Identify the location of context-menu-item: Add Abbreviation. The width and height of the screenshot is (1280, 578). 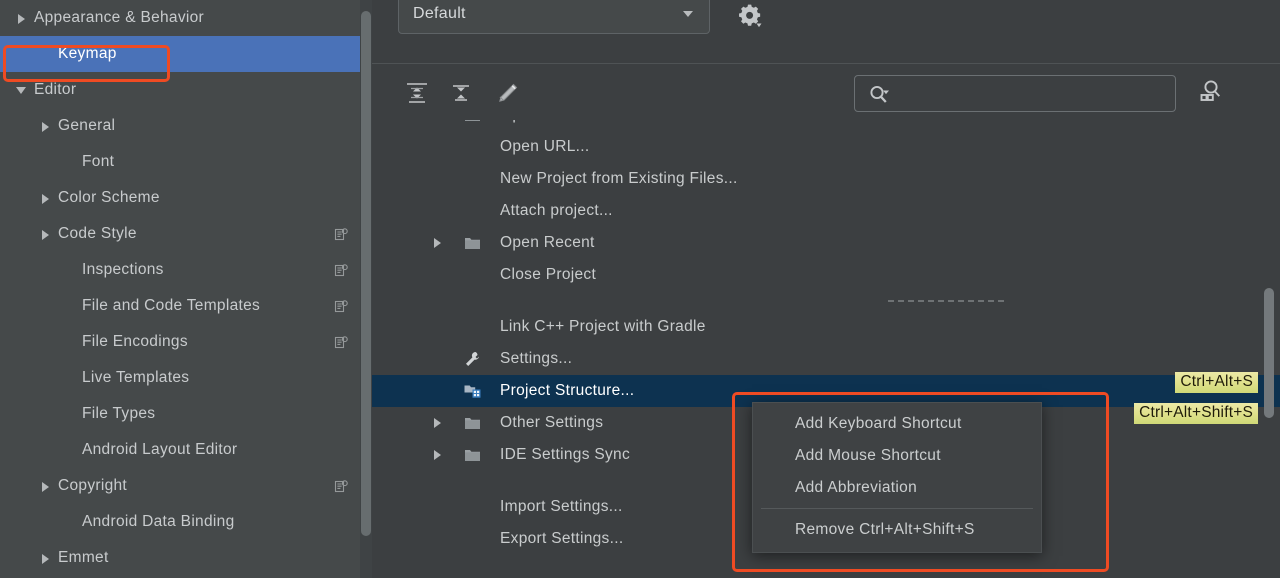
(897, 488).